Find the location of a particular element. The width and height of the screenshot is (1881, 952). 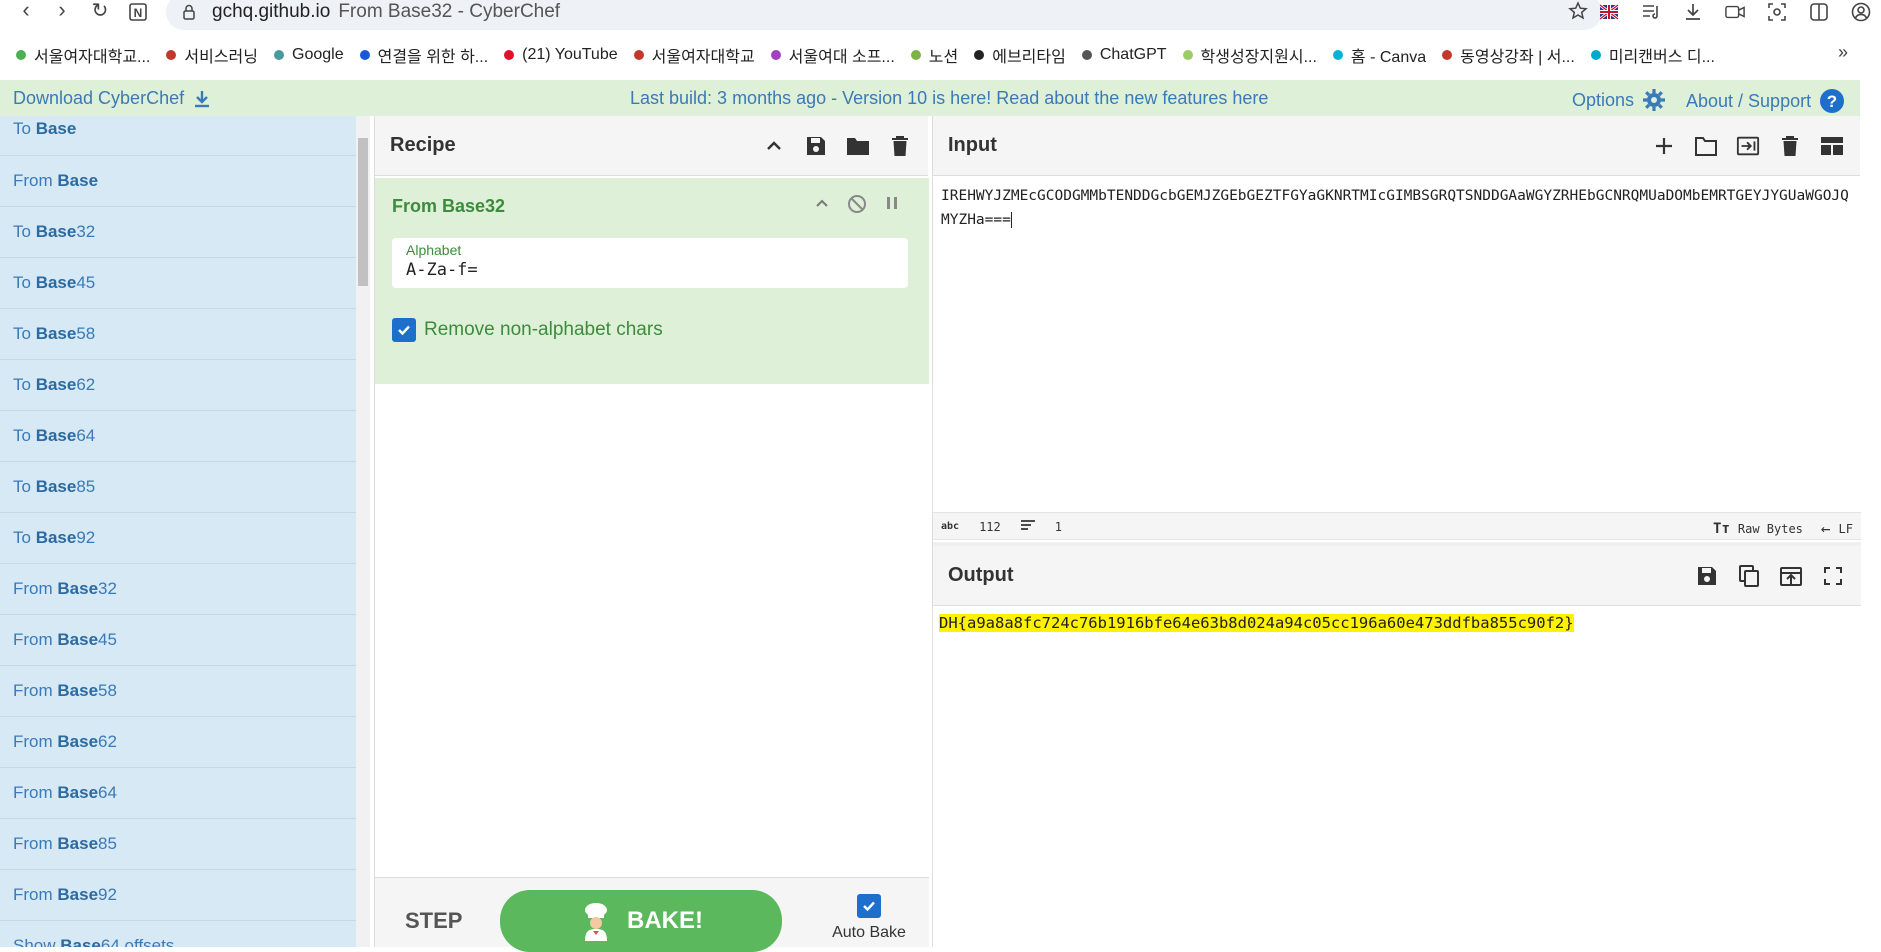

address-bar: gchq.github.io From Base32 - CyberChef is located at coordinates (884, 15).